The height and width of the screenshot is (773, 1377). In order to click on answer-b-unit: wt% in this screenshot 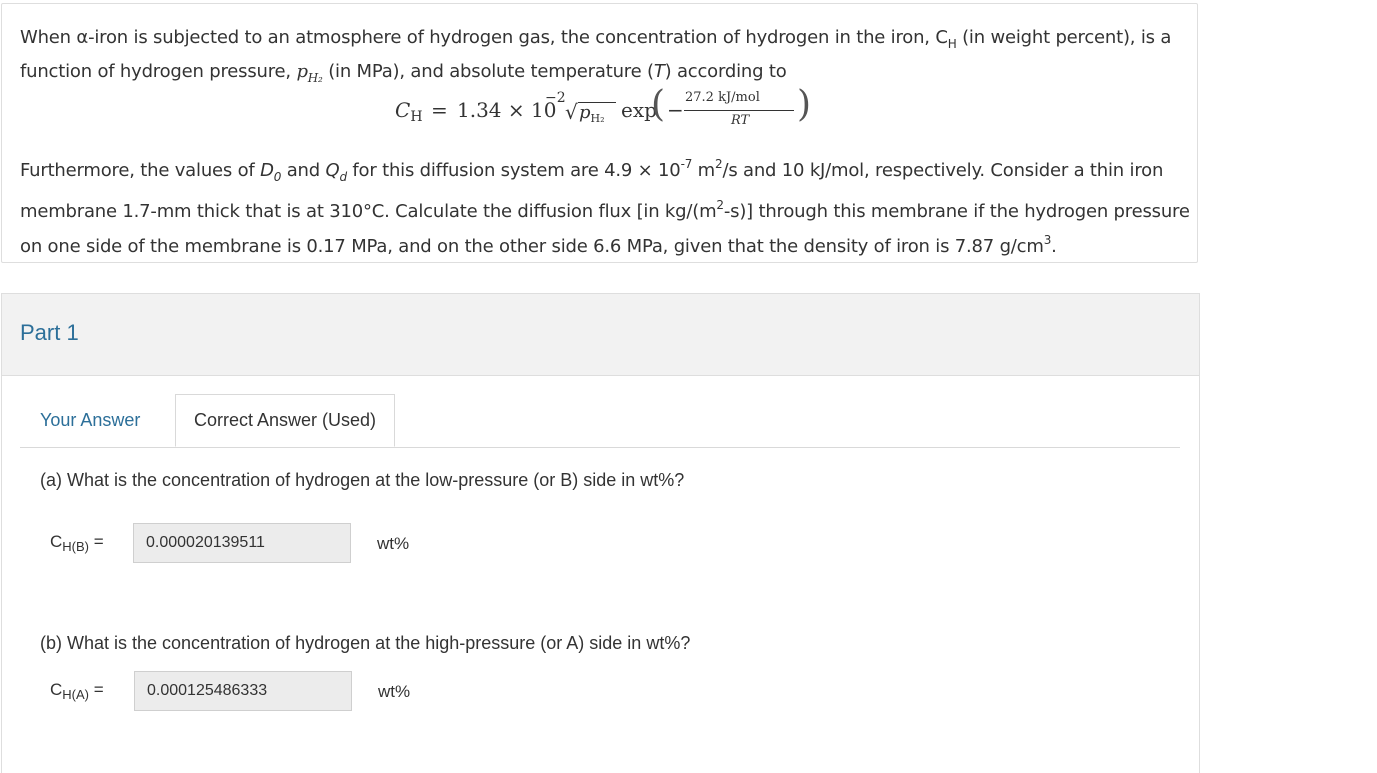, I will do `click(394, 691)`.